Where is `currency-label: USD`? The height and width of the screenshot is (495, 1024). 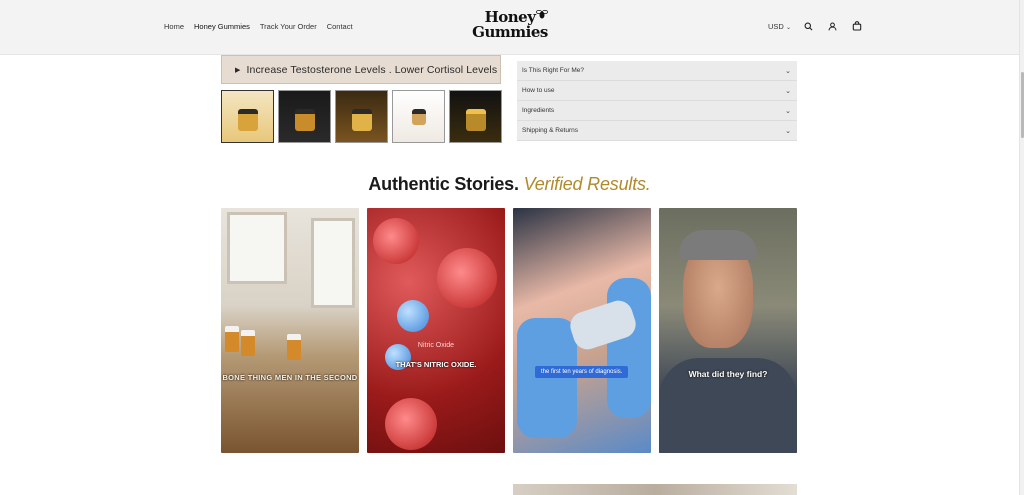 currency-label: USD is located at coordinates (776, 26).